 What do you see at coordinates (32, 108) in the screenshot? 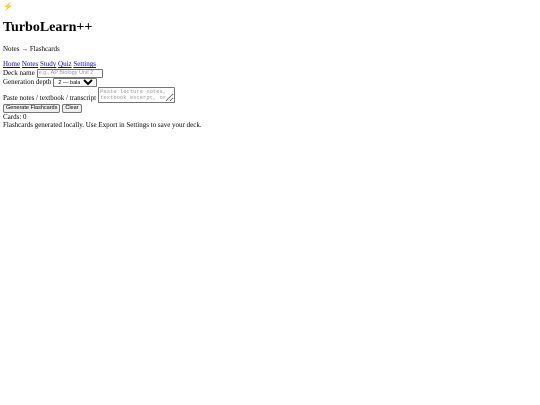
I see `generate-flashcards-button: Generate Flashcards` at bounding box center [32, 108].